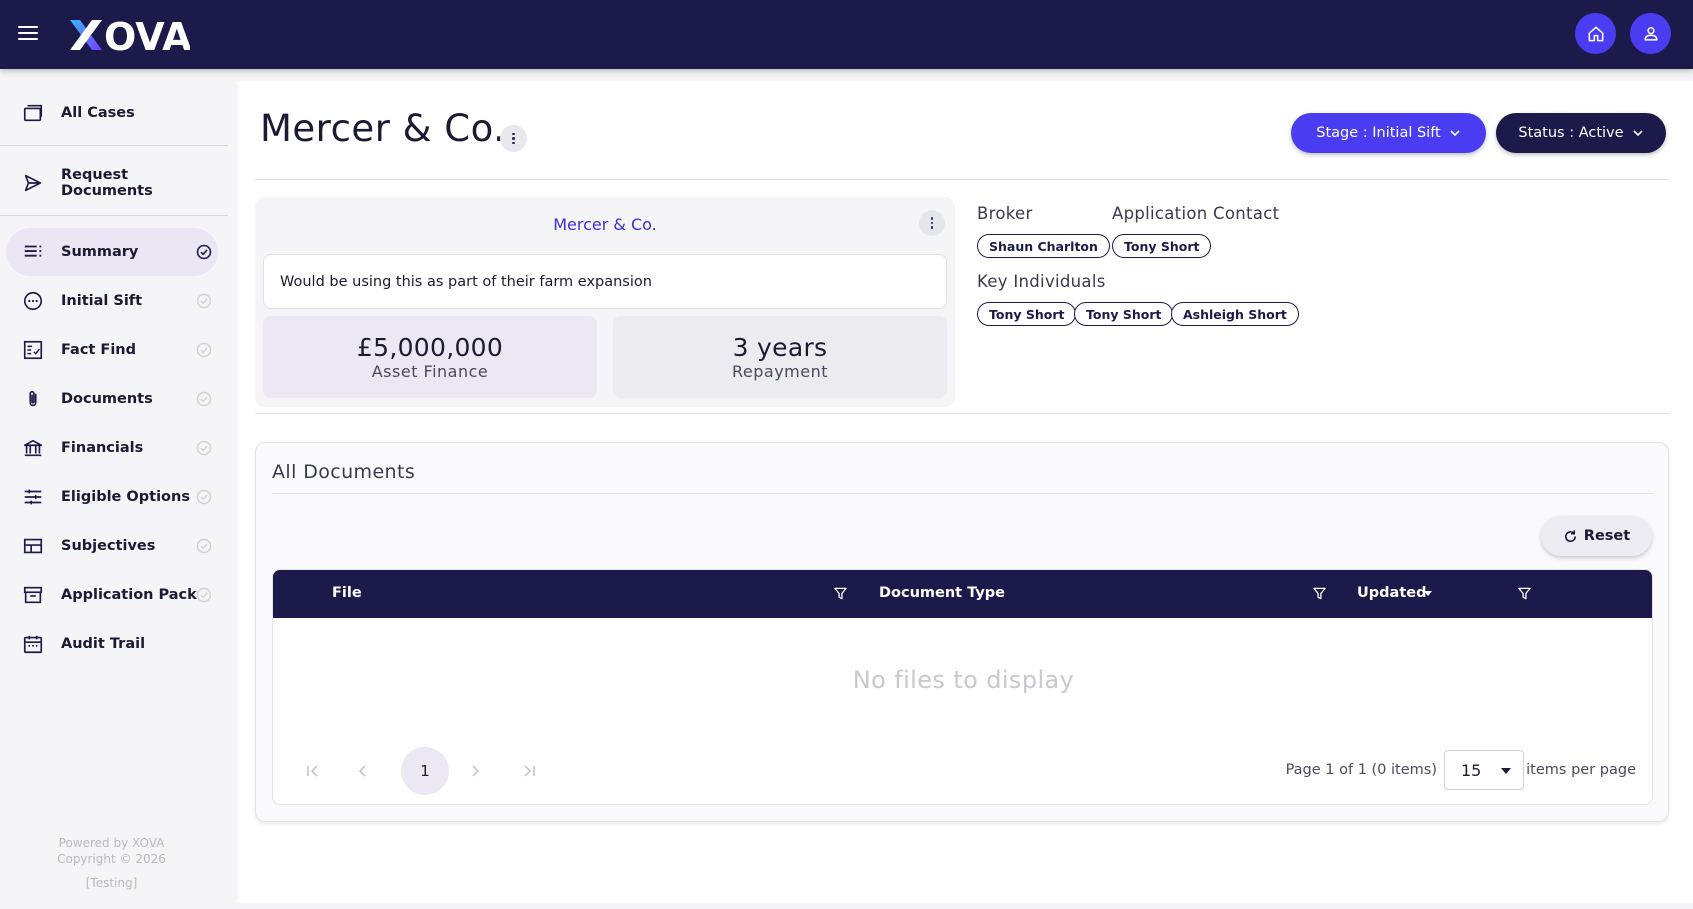 The height and width of the screenshot is (909, 1693). Describe the element at coordinates (962, 179) in the screenshot. I see `header-divider` at that location.